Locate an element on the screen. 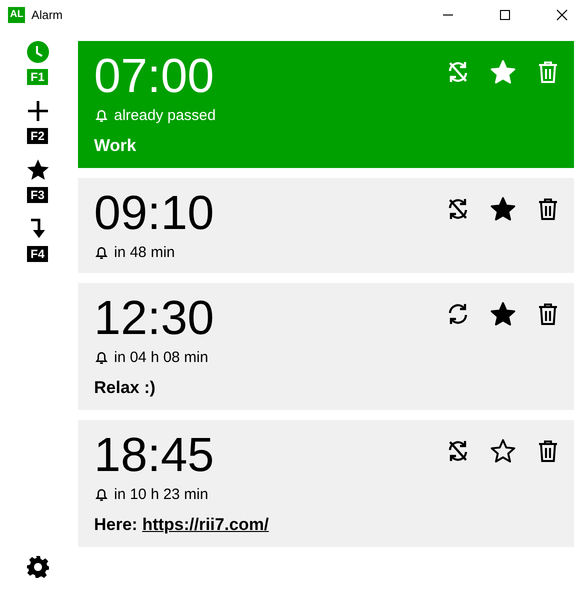  alarm-status: in 48 min is located at coordinates (144, 252).